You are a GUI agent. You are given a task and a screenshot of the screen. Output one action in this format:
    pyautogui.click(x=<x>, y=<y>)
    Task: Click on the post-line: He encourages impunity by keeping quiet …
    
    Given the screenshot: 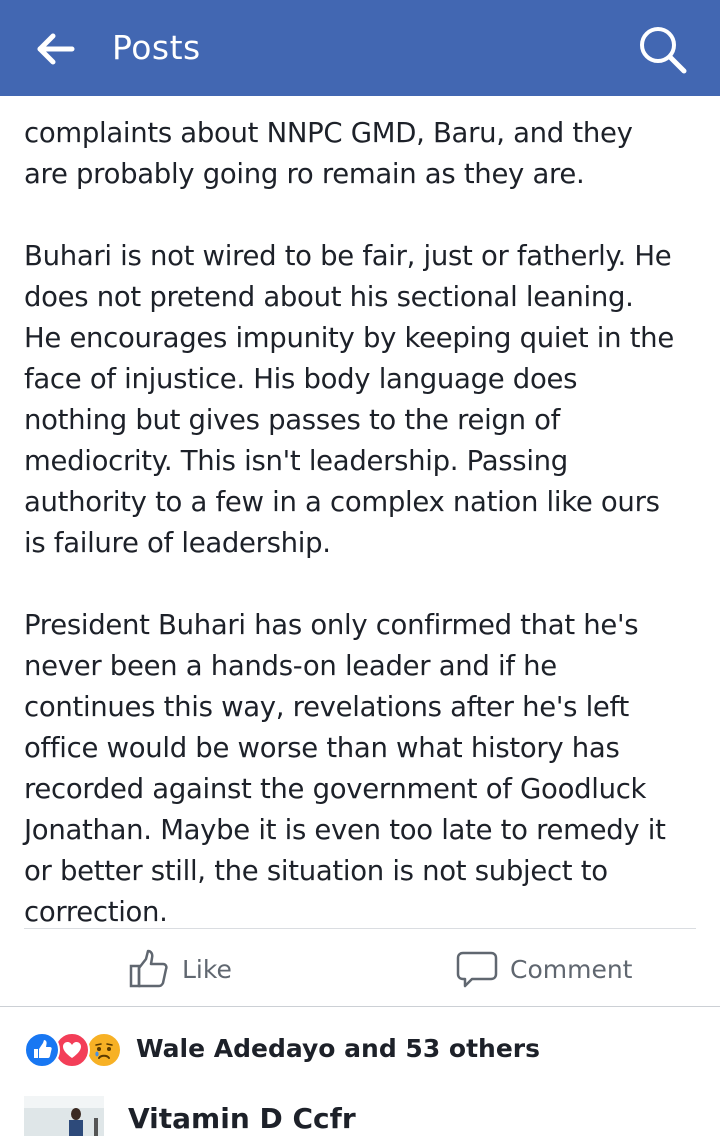 What is the action you would take?
    pyautogui.click(x=349, y=338)
    